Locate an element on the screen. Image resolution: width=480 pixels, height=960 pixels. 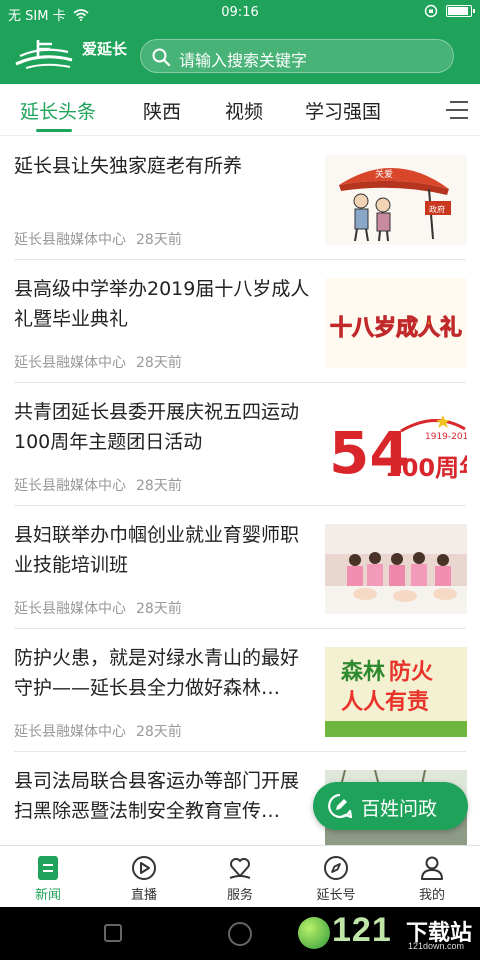
fire-prevention-poster: 森林 防火 人人有责 is located at coordinates (396, 692).